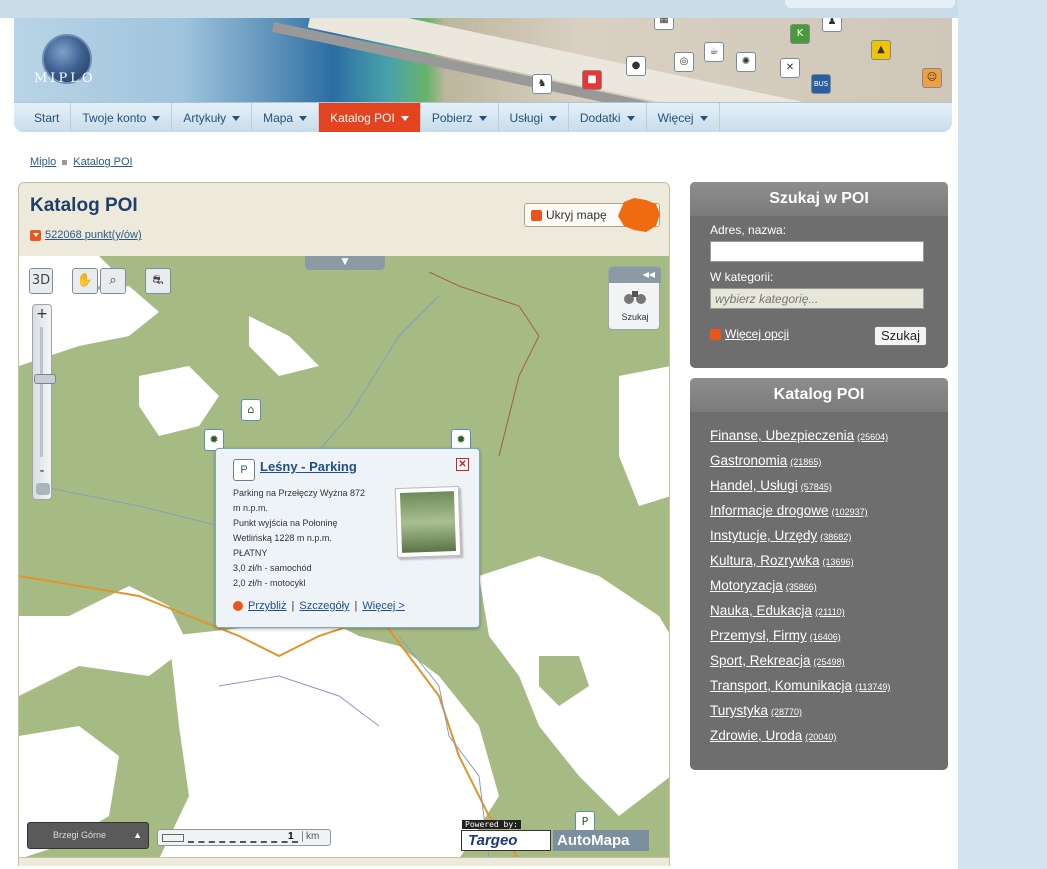 This screenshot has height=869, width=1047. What do you see at coordinates (635, 275) in the screenshot?
I see `collapse-left-icon: ◀◀` at bounding box center [635, 275].